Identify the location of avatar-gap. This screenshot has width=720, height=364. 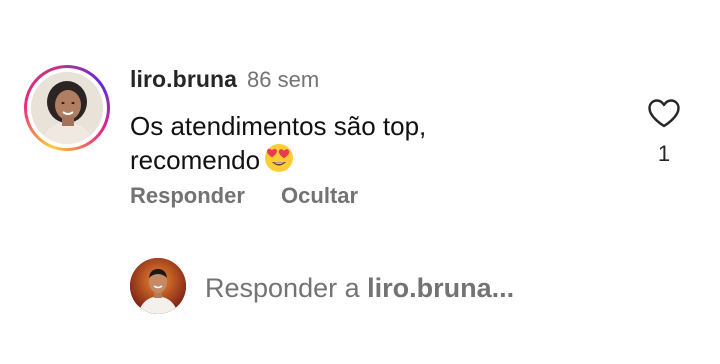
(67, 108).